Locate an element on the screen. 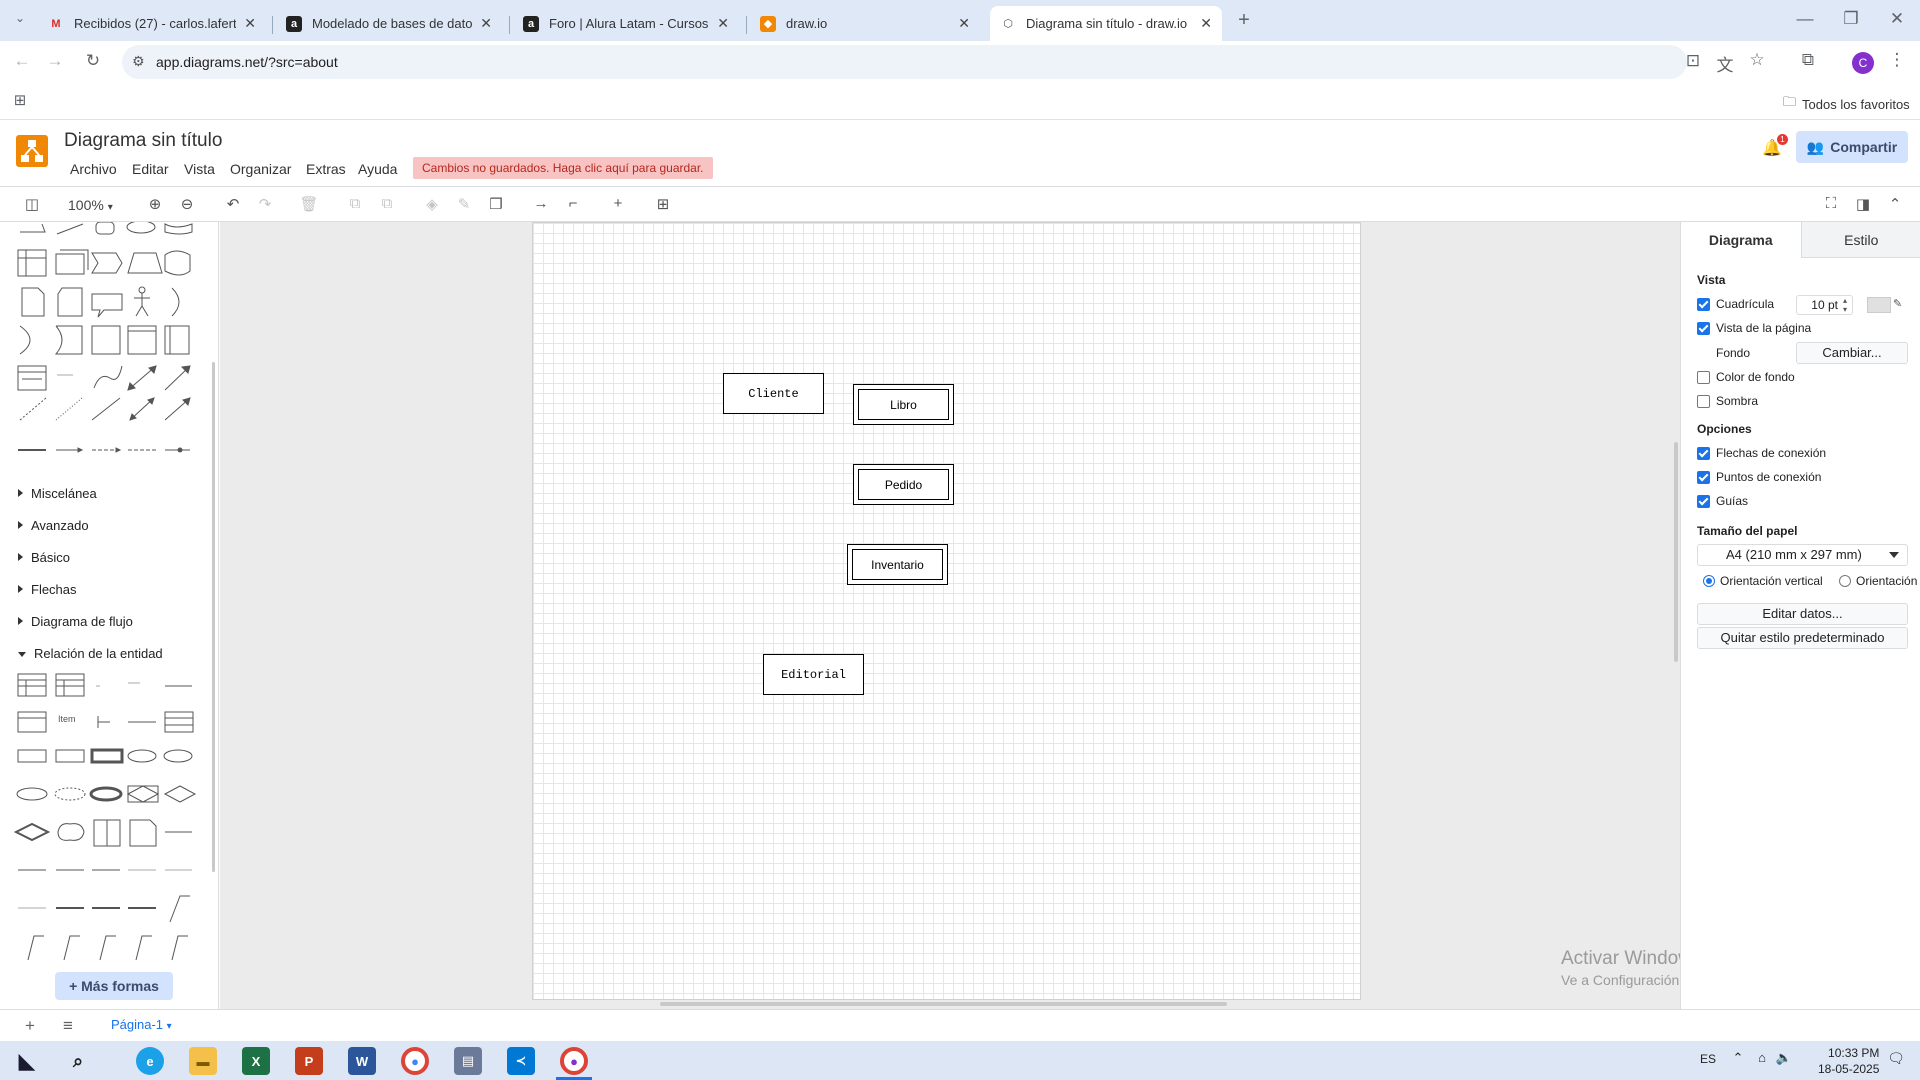 The image size is (1920, 1080). menu-vista: Vista is located at coordinates (199, 169).